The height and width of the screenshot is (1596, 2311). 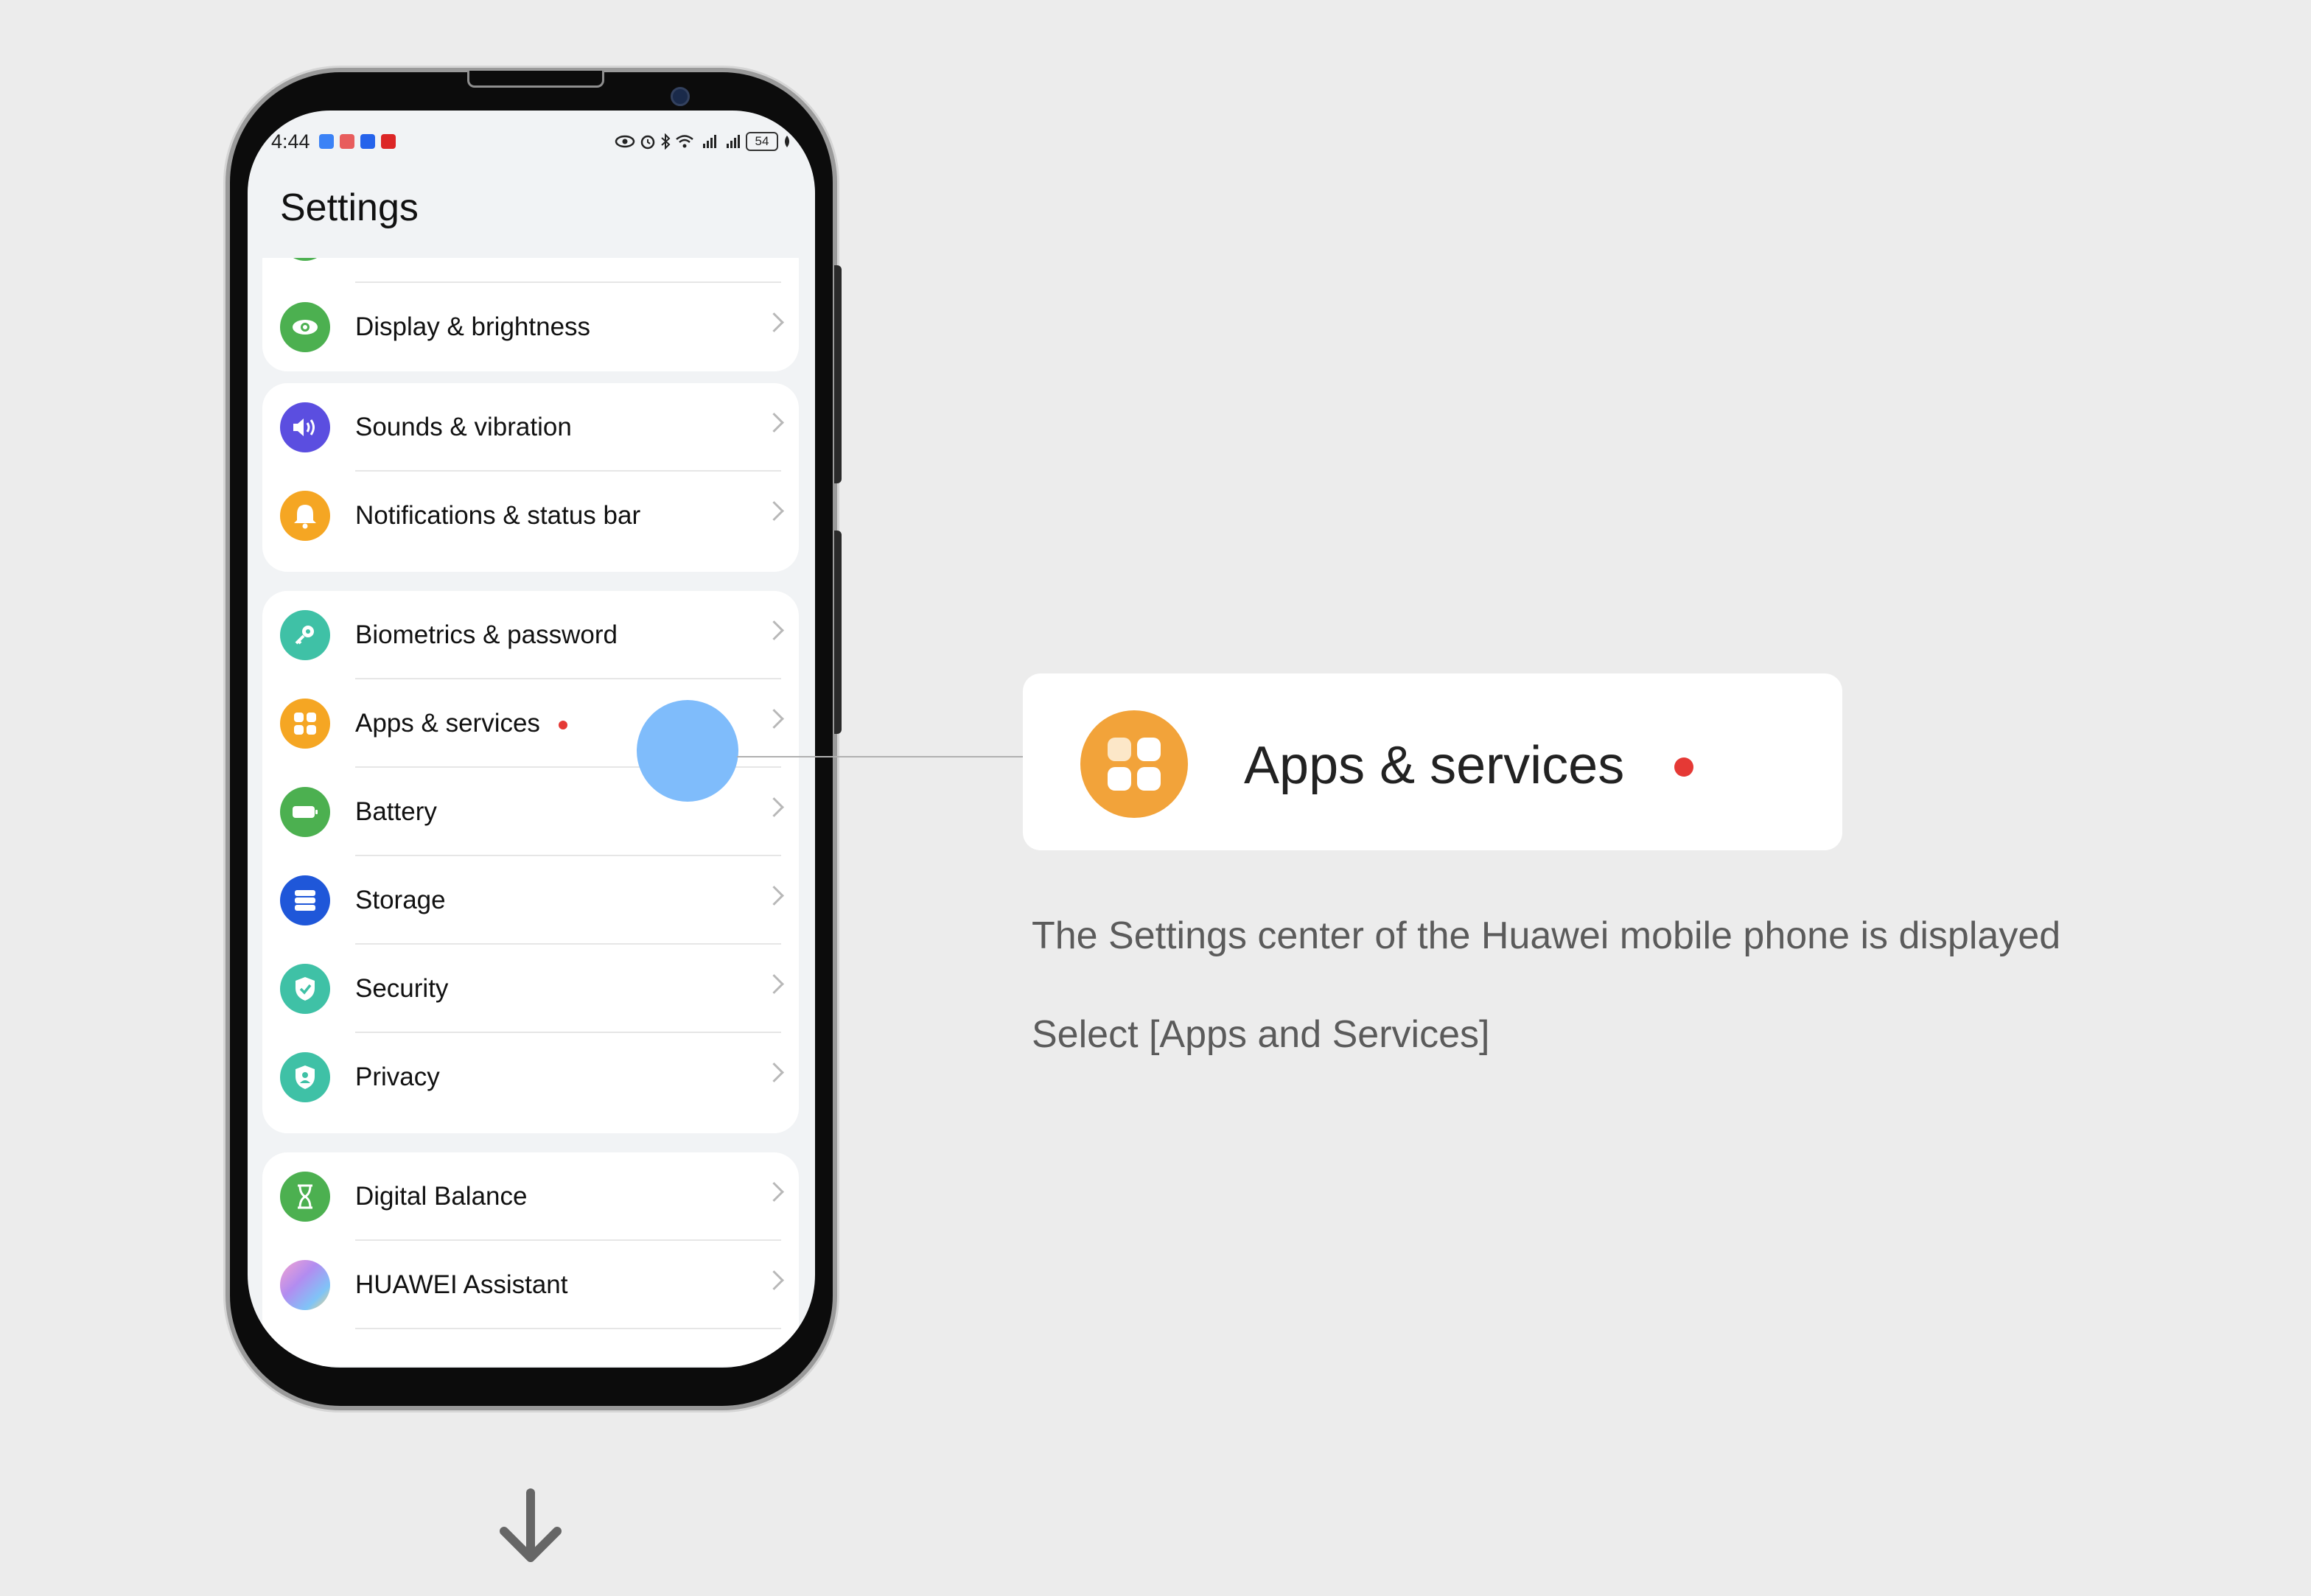 I want to click on shield-check-icon, so click(x=305, y=989).